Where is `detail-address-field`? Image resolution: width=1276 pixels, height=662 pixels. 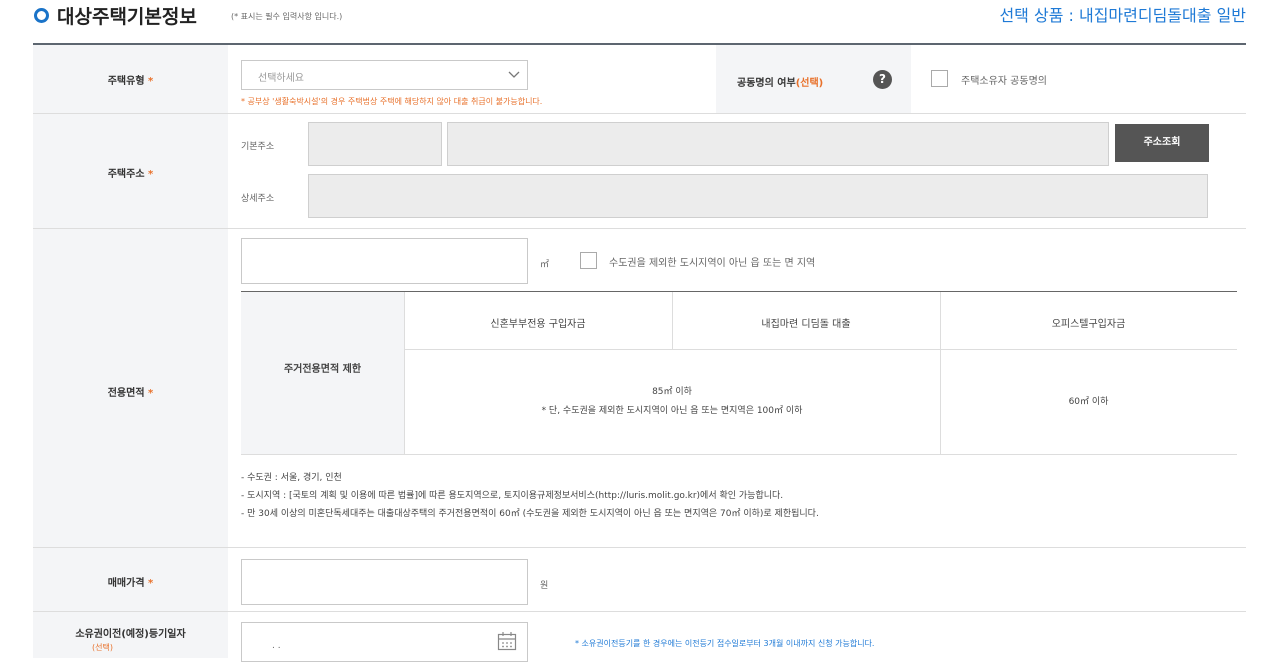 detail-address-field is located at coordinates (758, 196).